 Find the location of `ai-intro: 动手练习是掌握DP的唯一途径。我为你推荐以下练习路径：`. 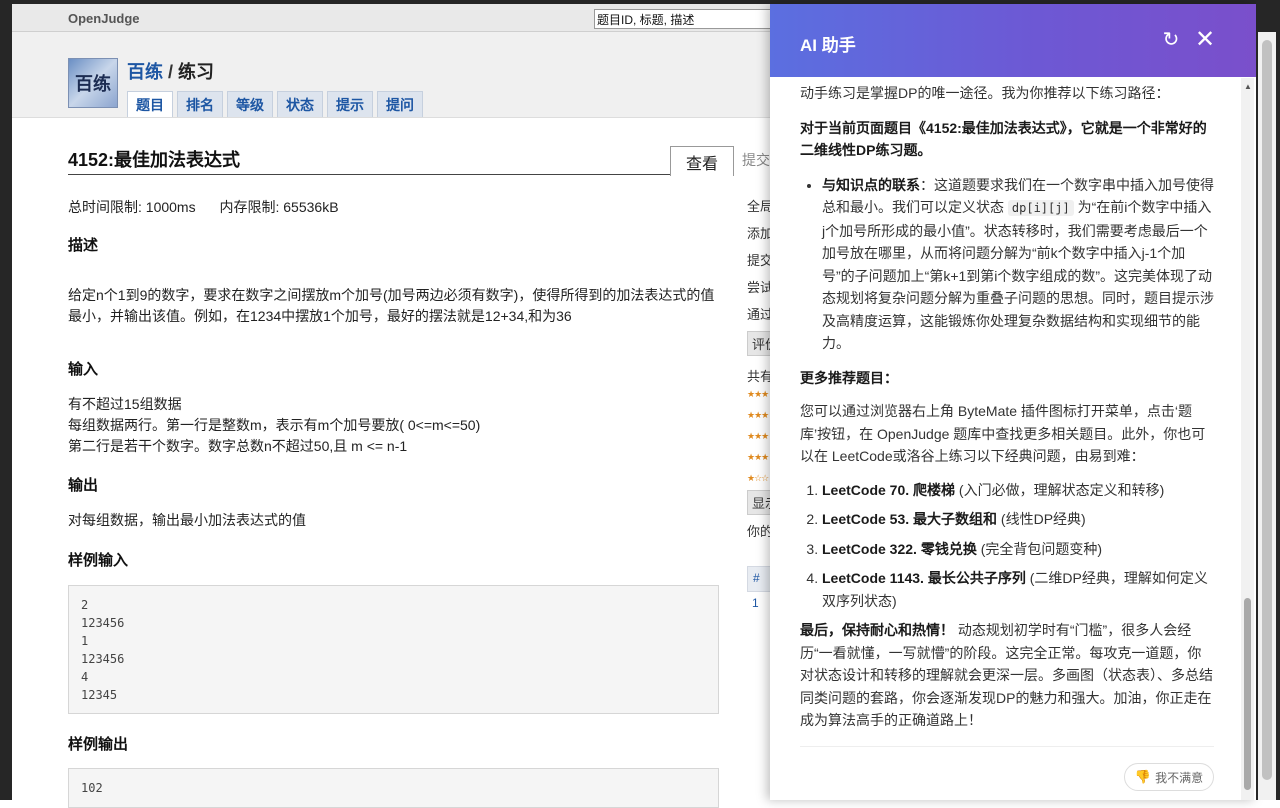

ai-intro: 动手练习是掌握DP的唯一途径。我为你推荐以下练习路径： is located at coordinates (985, 93).